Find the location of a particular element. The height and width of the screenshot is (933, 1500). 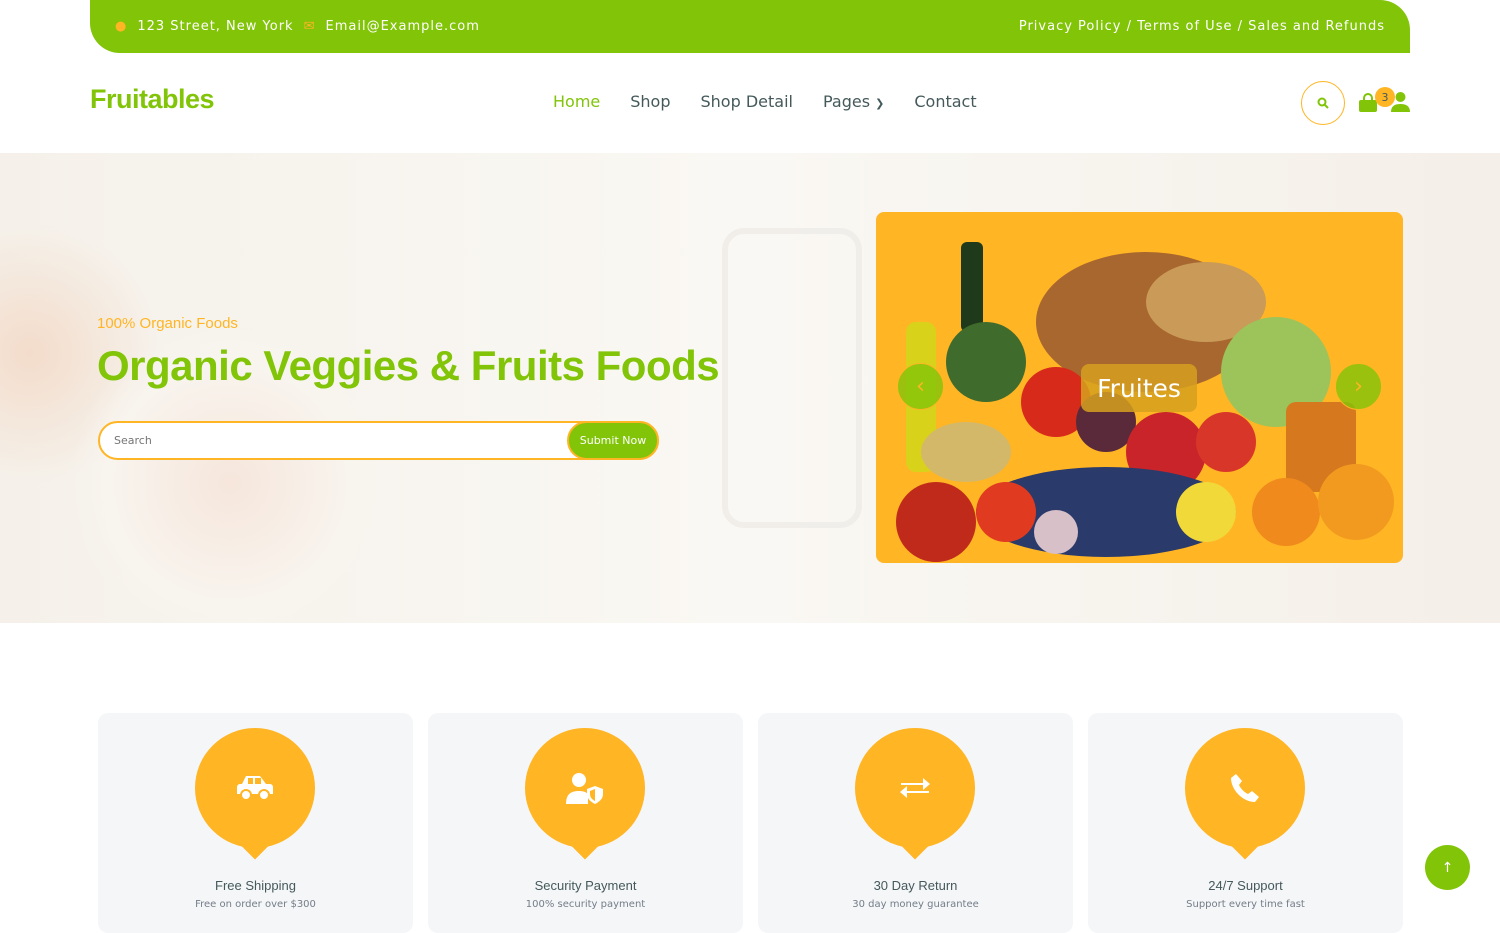

feature-card: 30 Day Return 30 day money guarantee is located at coordinates (915, 823).